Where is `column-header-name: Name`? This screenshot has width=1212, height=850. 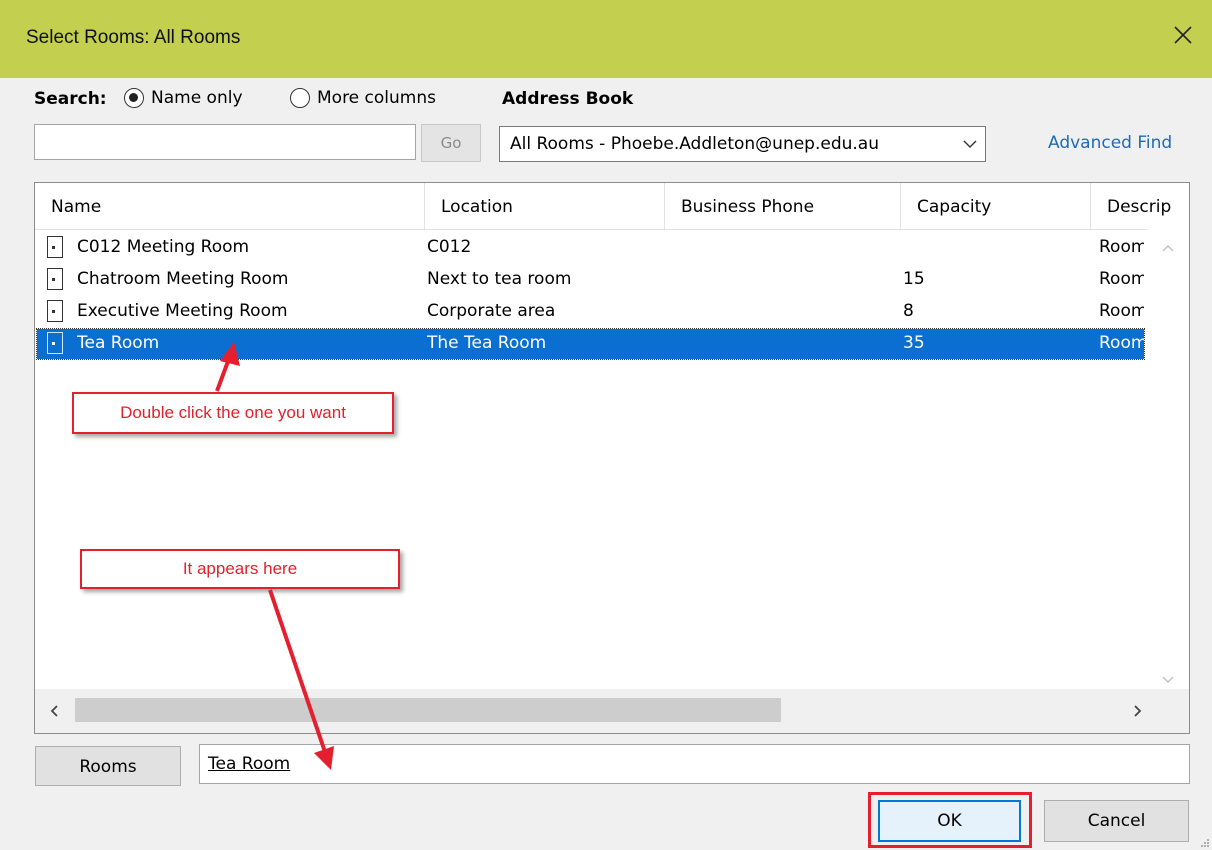
column-header-name: Name is located at coordinates (230, 206).